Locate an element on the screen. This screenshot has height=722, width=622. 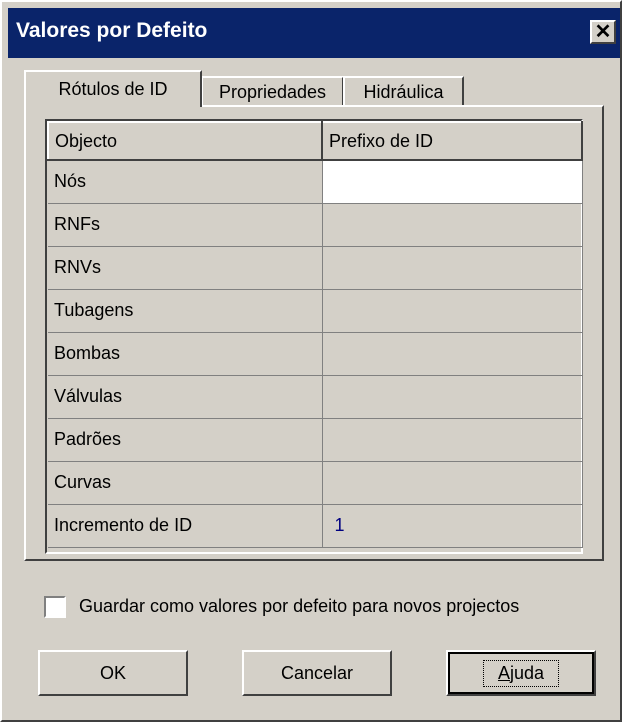
table-row: RNFs is located at coordinates (315, 225).